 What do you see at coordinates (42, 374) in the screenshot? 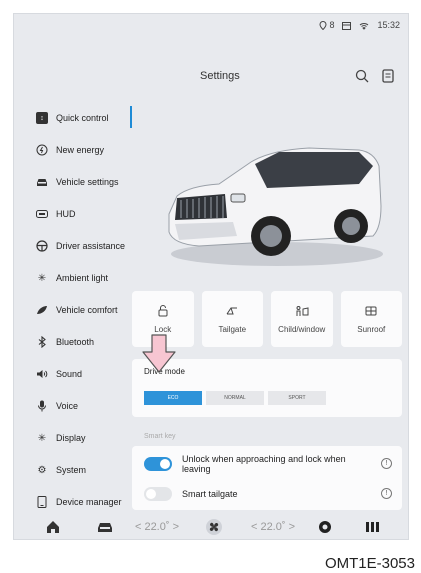
I see `speaker-icon` at bounding box center [42, 374].